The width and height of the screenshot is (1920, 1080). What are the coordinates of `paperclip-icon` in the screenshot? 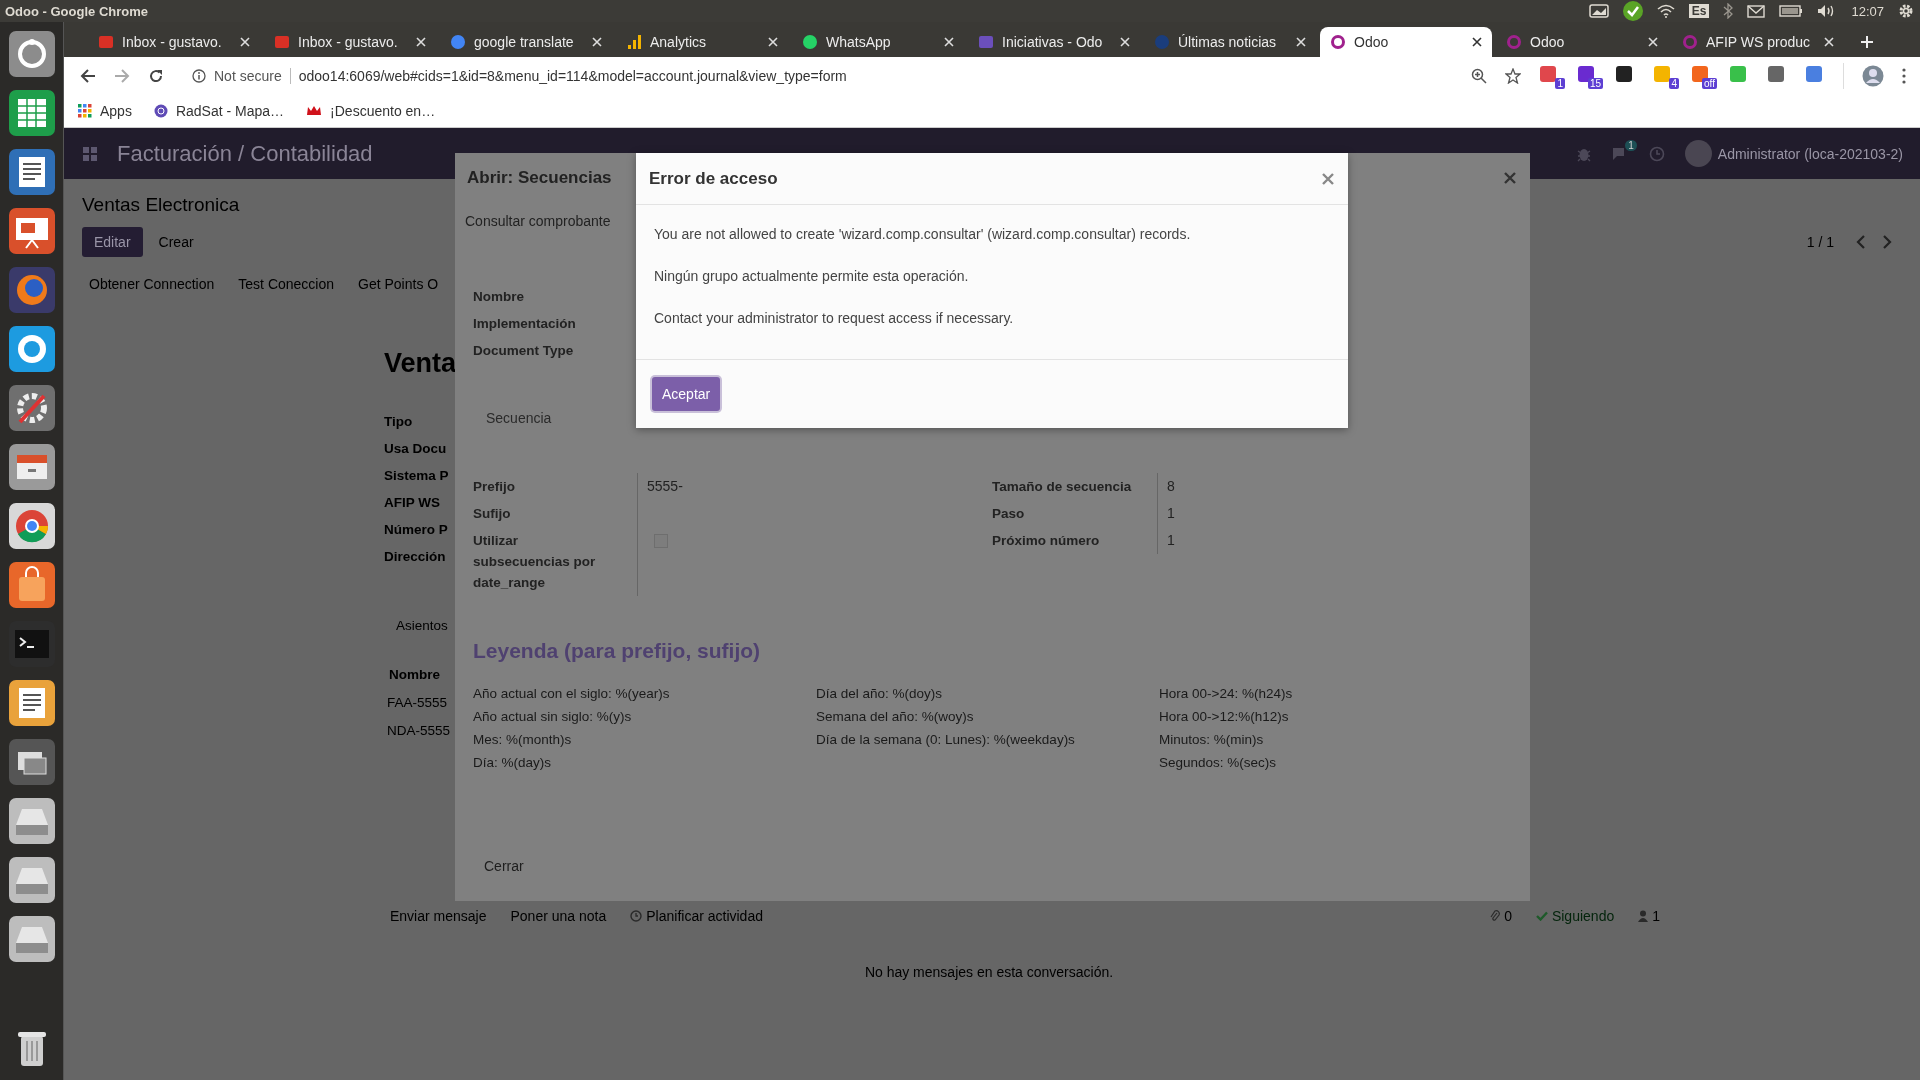 It's located at (1495, 916).